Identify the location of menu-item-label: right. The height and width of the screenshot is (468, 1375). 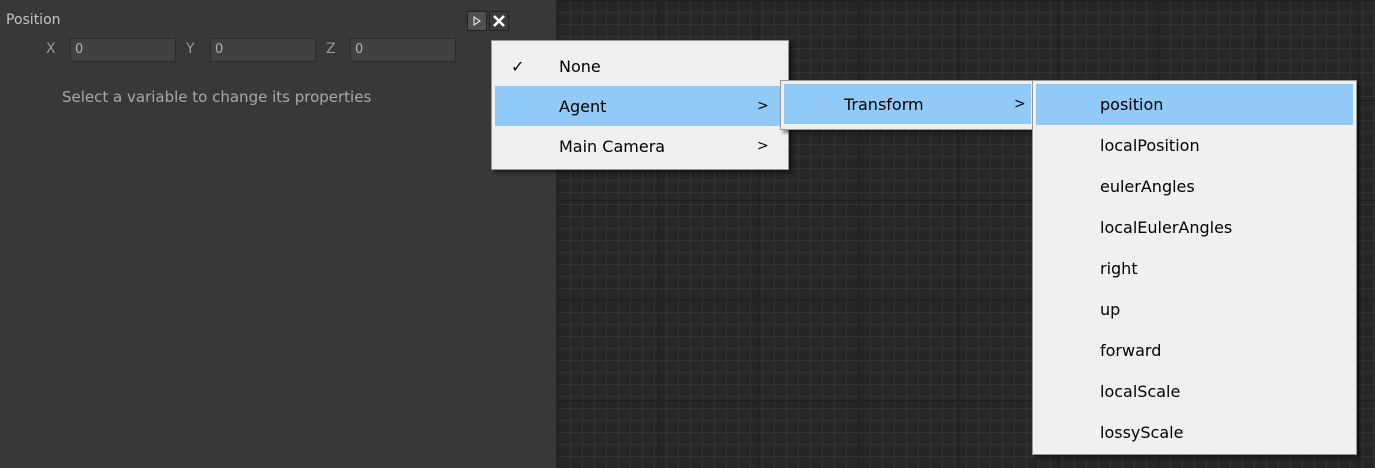
(1119, 268).